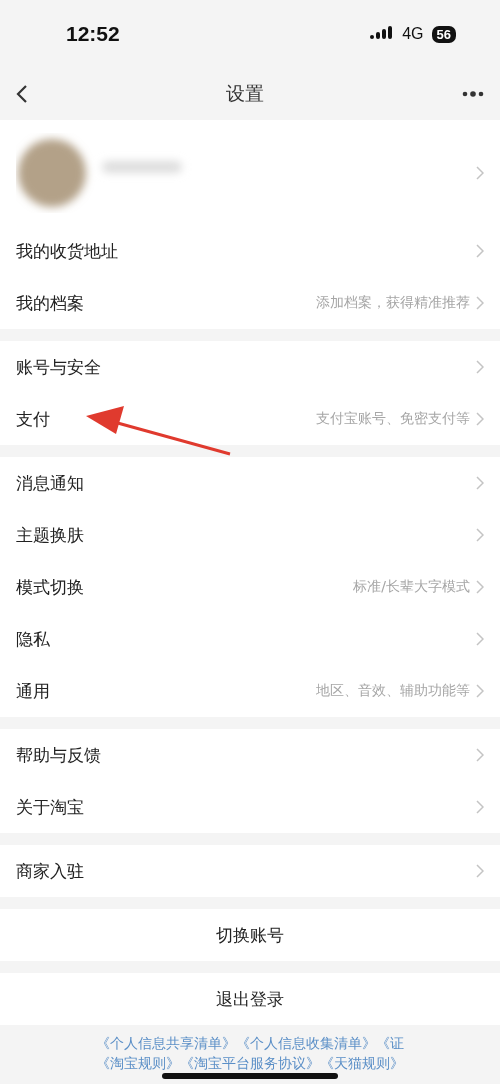 The image size is (500, 1084). Describe the element at coordinates (245, 93) in the screenshot. I see `page-title: 设置` at that location.